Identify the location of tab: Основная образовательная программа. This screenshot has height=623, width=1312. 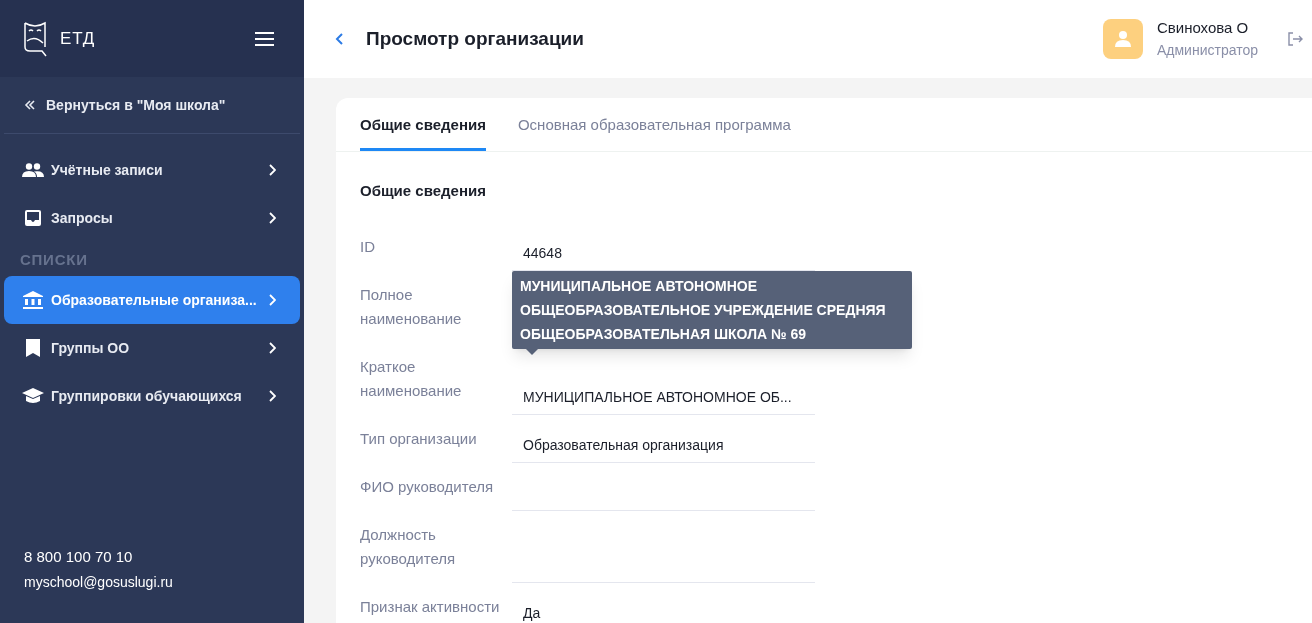
(654, 132).